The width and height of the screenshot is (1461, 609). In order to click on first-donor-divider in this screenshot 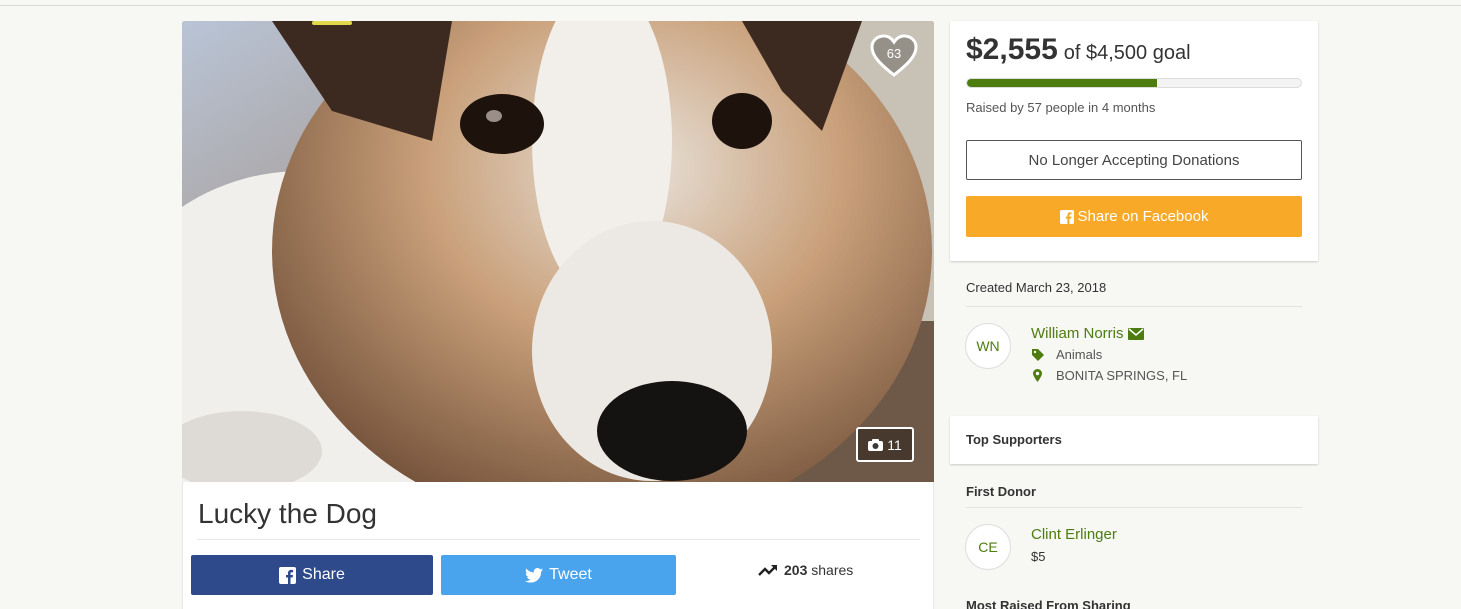, I will do `click(1134, 507)`.